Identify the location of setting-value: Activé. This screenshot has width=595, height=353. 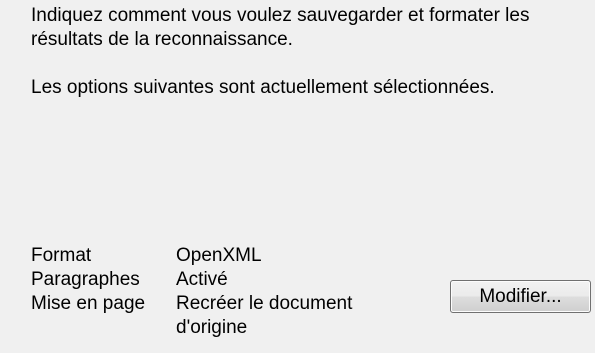
(202, 279).